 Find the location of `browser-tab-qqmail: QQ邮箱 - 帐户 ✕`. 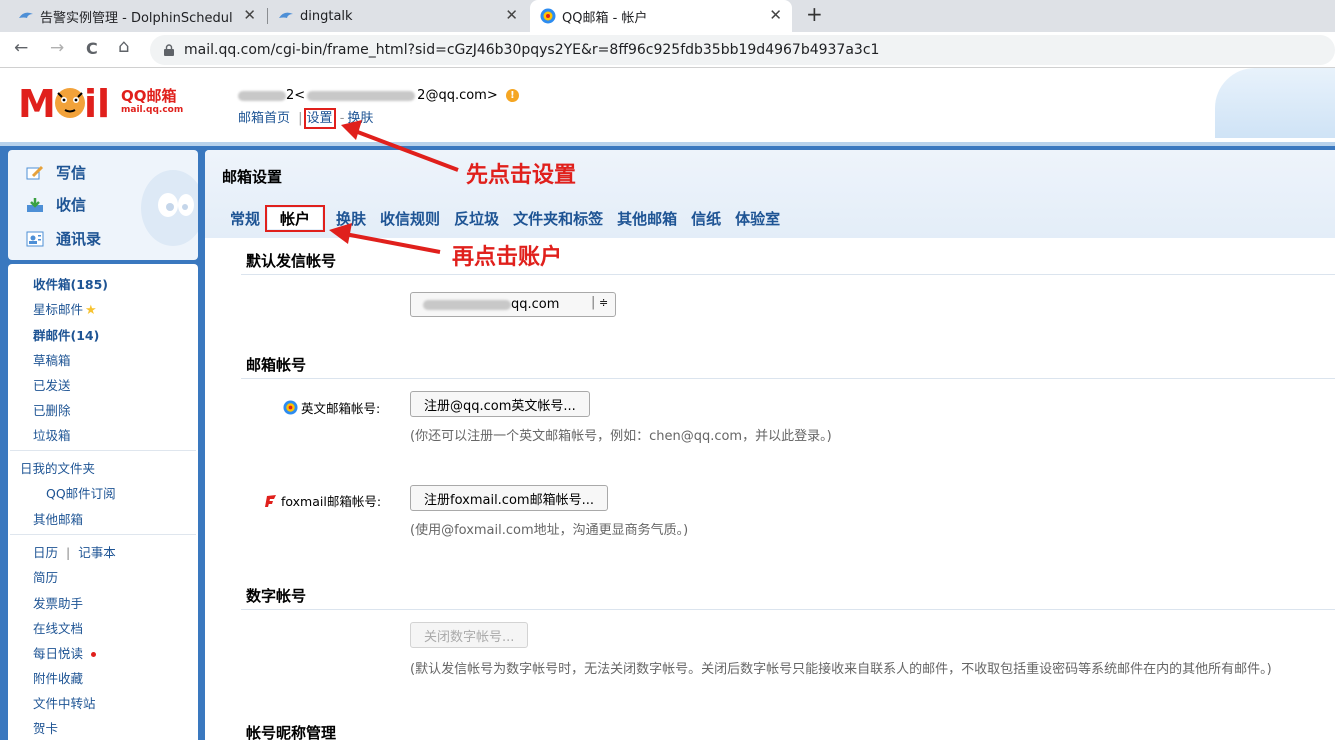

browser-tab-qqmail: QQ邮箱 - 帐户 ✕ is located at coordinates (661, 16).